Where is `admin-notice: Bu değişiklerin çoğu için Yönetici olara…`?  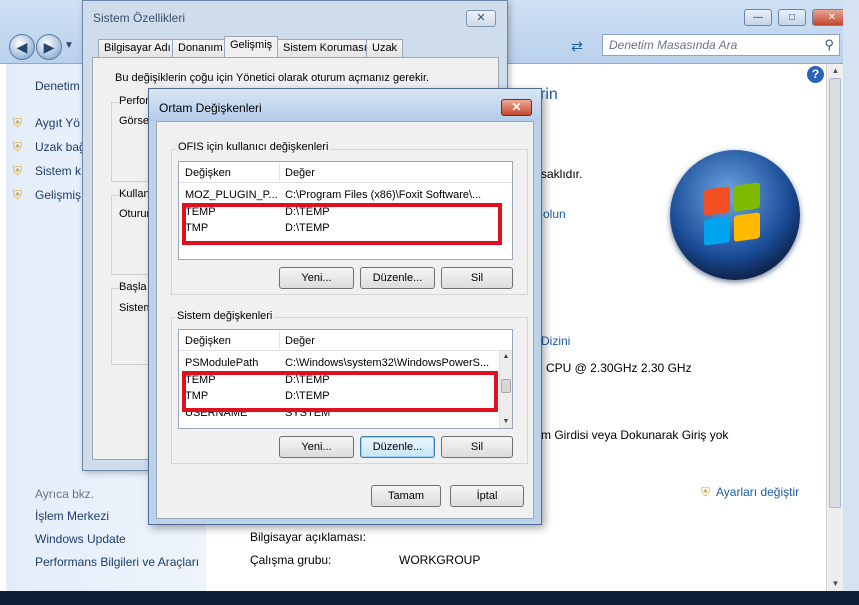
admin-notice: Bu değişiklerin çoğu için Yönetici olara… is located at coordinates (272, 78).